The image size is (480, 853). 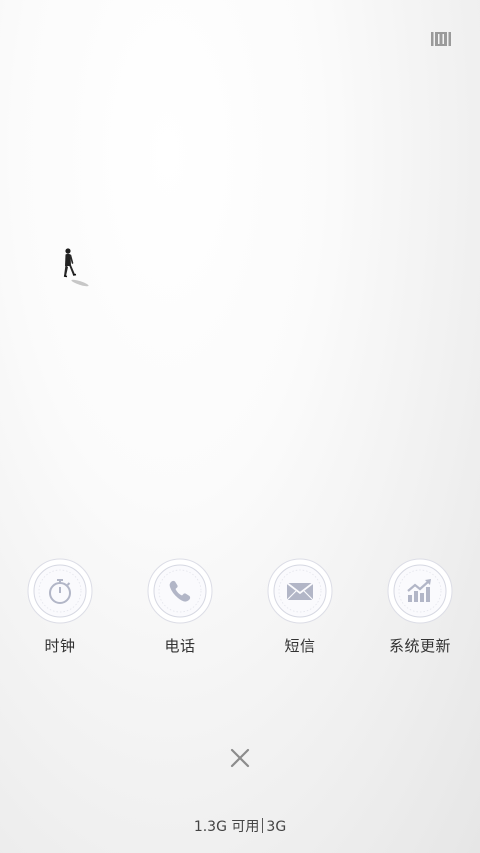 I want to click on recents-grid-icon, so click(x=441, y=38).